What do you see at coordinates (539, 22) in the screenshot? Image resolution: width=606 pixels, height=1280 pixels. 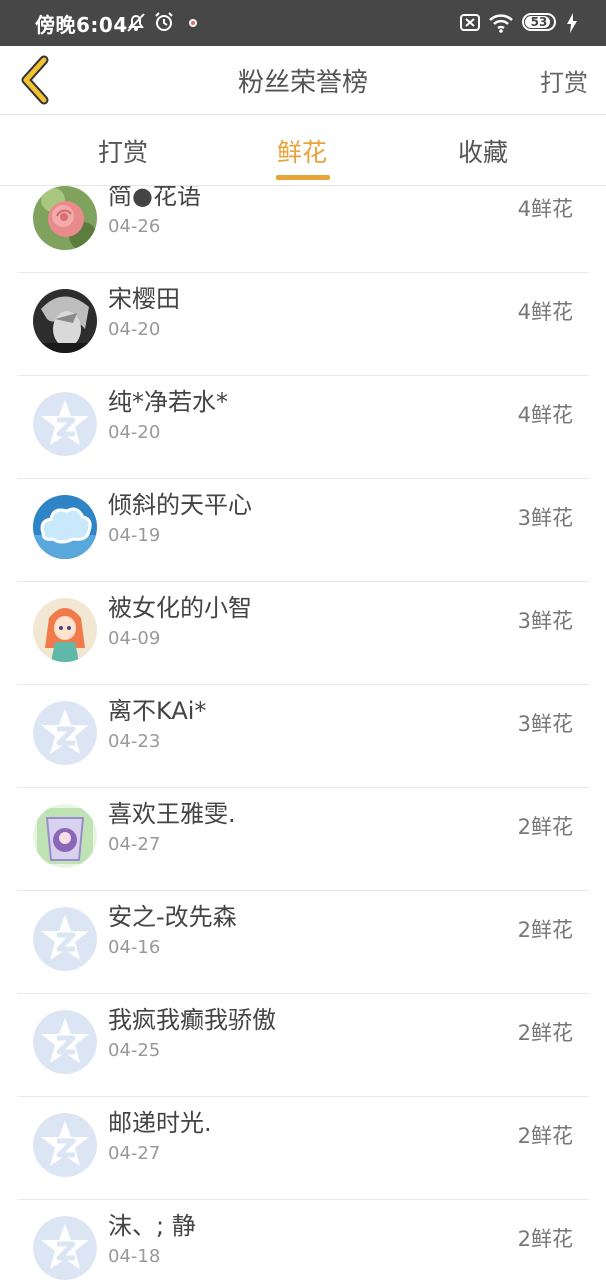 I see `battery-indicator: 53` at bounding box center [539, 22].